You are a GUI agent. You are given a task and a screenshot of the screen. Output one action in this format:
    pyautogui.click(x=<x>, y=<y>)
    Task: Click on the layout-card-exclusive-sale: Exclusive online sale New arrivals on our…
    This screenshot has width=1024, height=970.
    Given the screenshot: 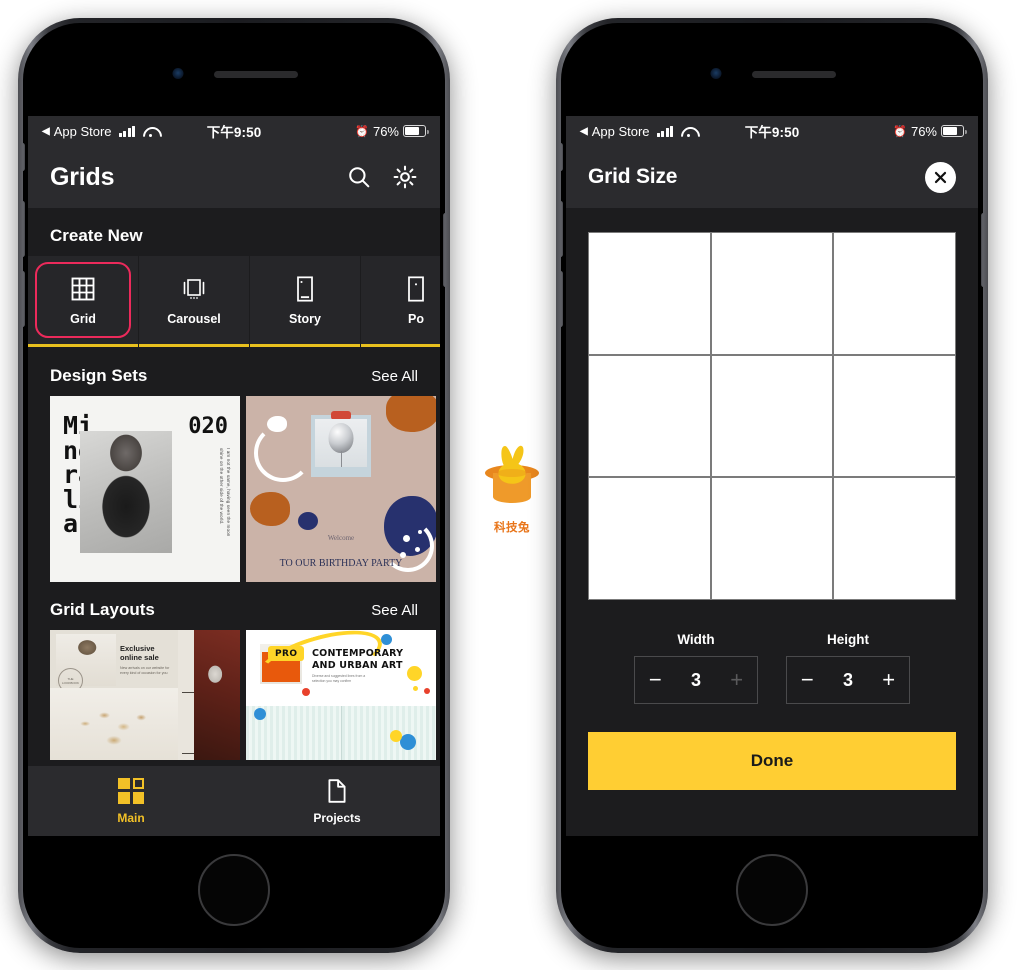 What is the action you would take?
    pyautogui.click(x=145, y=695)
    